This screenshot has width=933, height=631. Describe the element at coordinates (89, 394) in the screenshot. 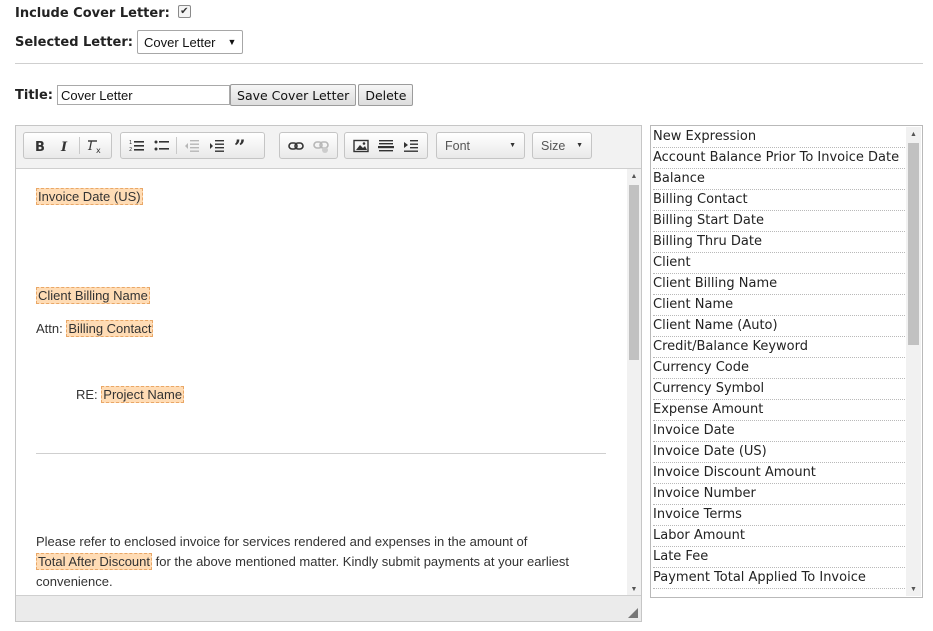

I see `re-prefix: RE:` at that location.